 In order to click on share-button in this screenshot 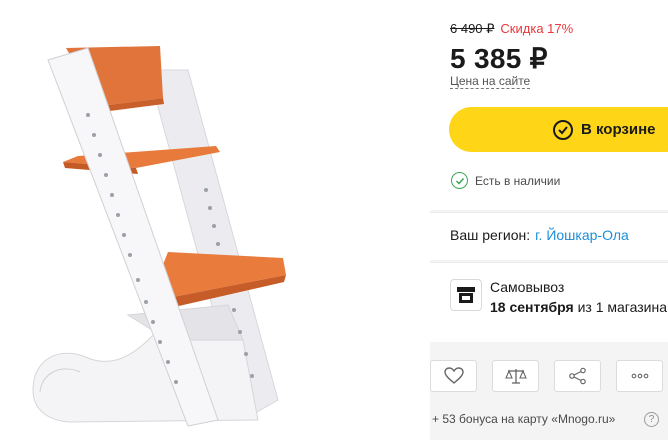, I will do `click(577, 376)`.